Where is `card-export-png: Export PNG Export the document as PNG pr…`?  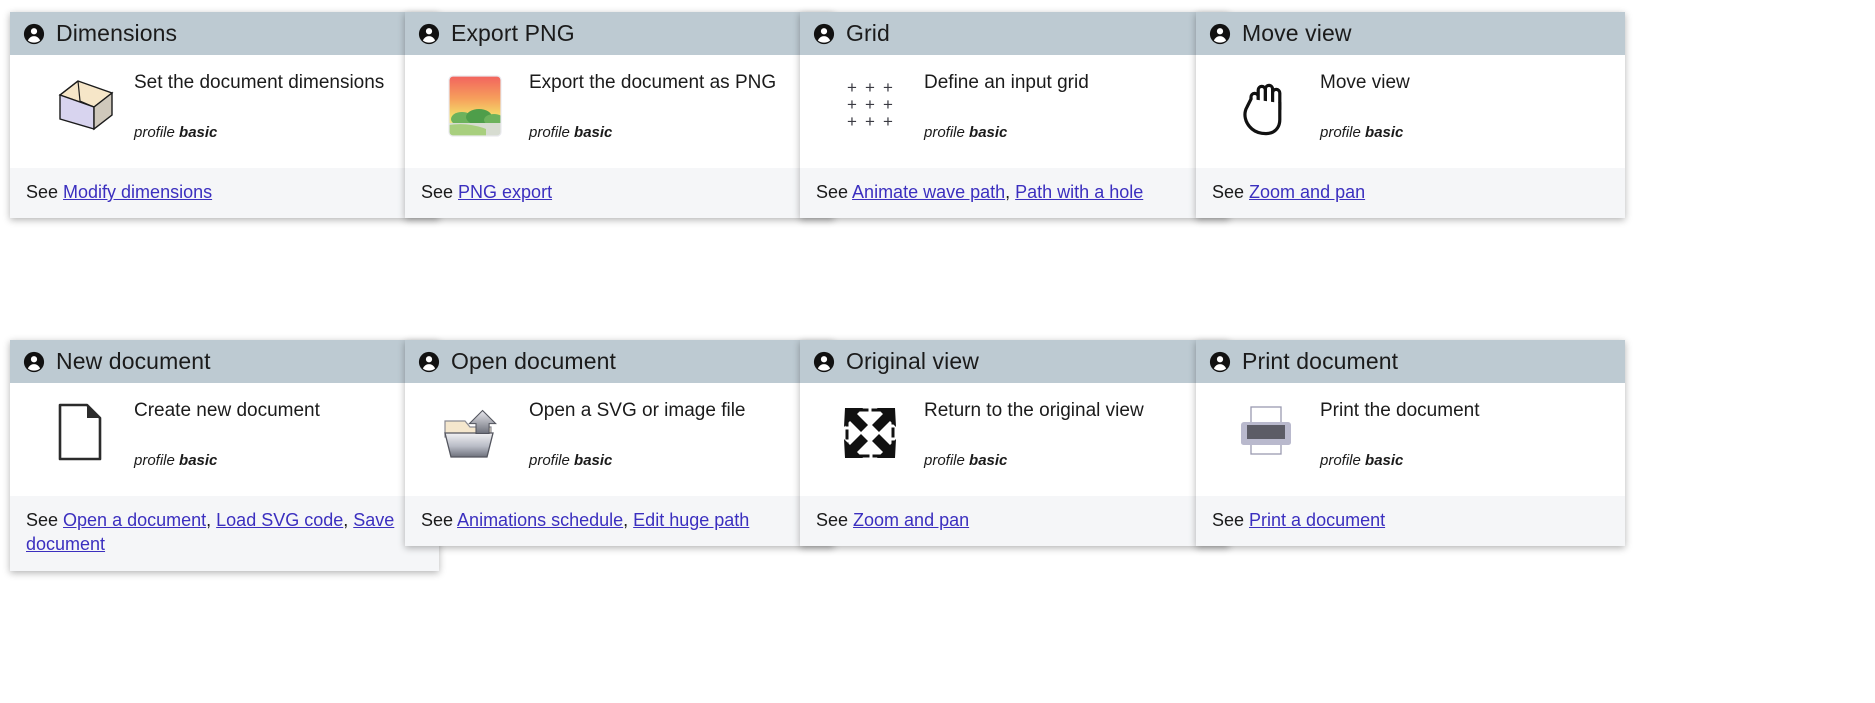
card-export-png: Export PNG Export the document as PNG pr… is located at coordinates (619, 115).